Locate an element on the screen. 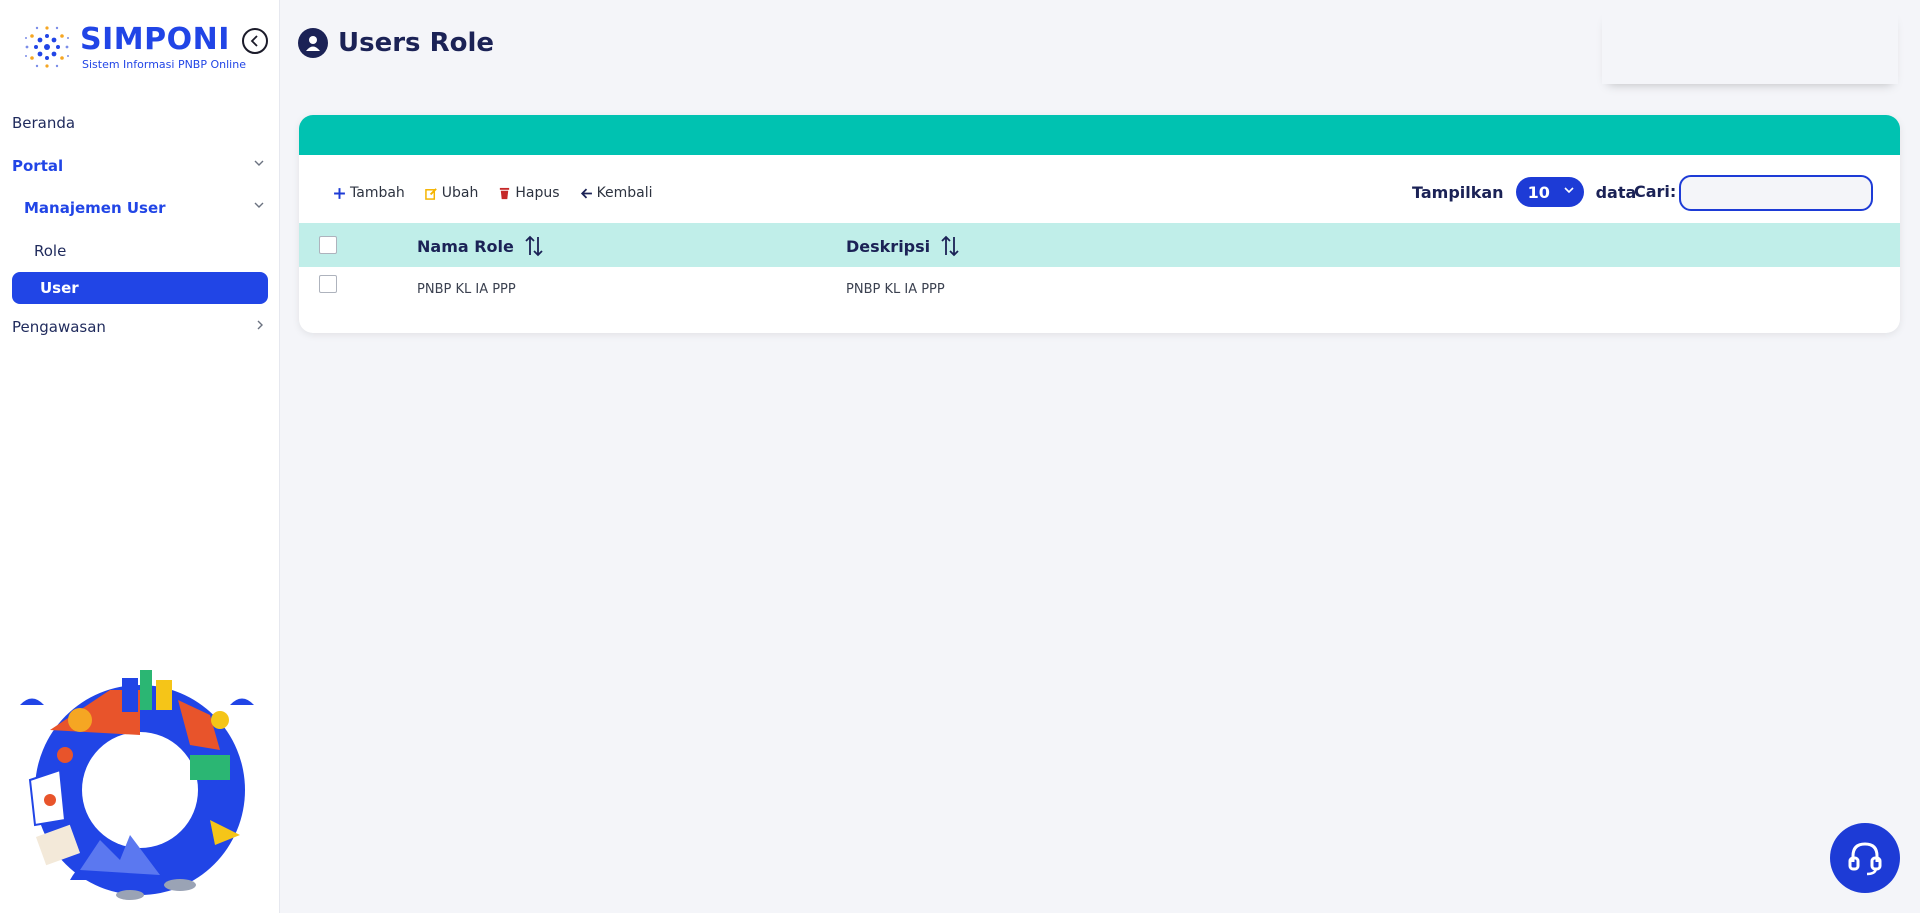  arrow-left-icon is located at coordinates (586, 193).